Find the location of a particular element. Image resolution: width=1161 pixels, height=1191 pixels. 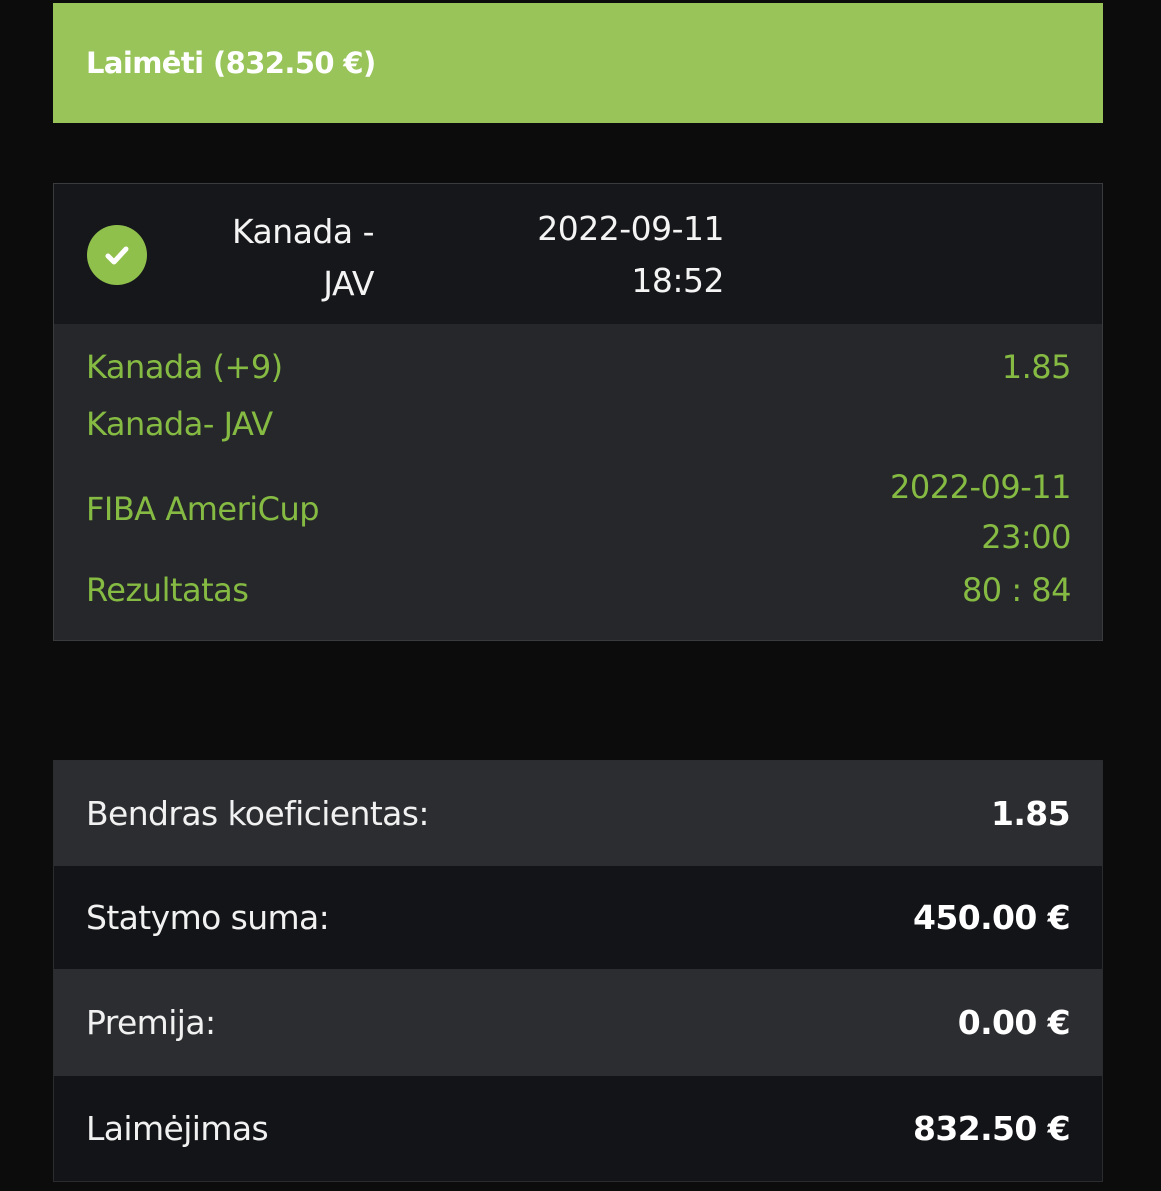

total-odds-label: Bendras koeficientas: is located at coordinates (258, 813).